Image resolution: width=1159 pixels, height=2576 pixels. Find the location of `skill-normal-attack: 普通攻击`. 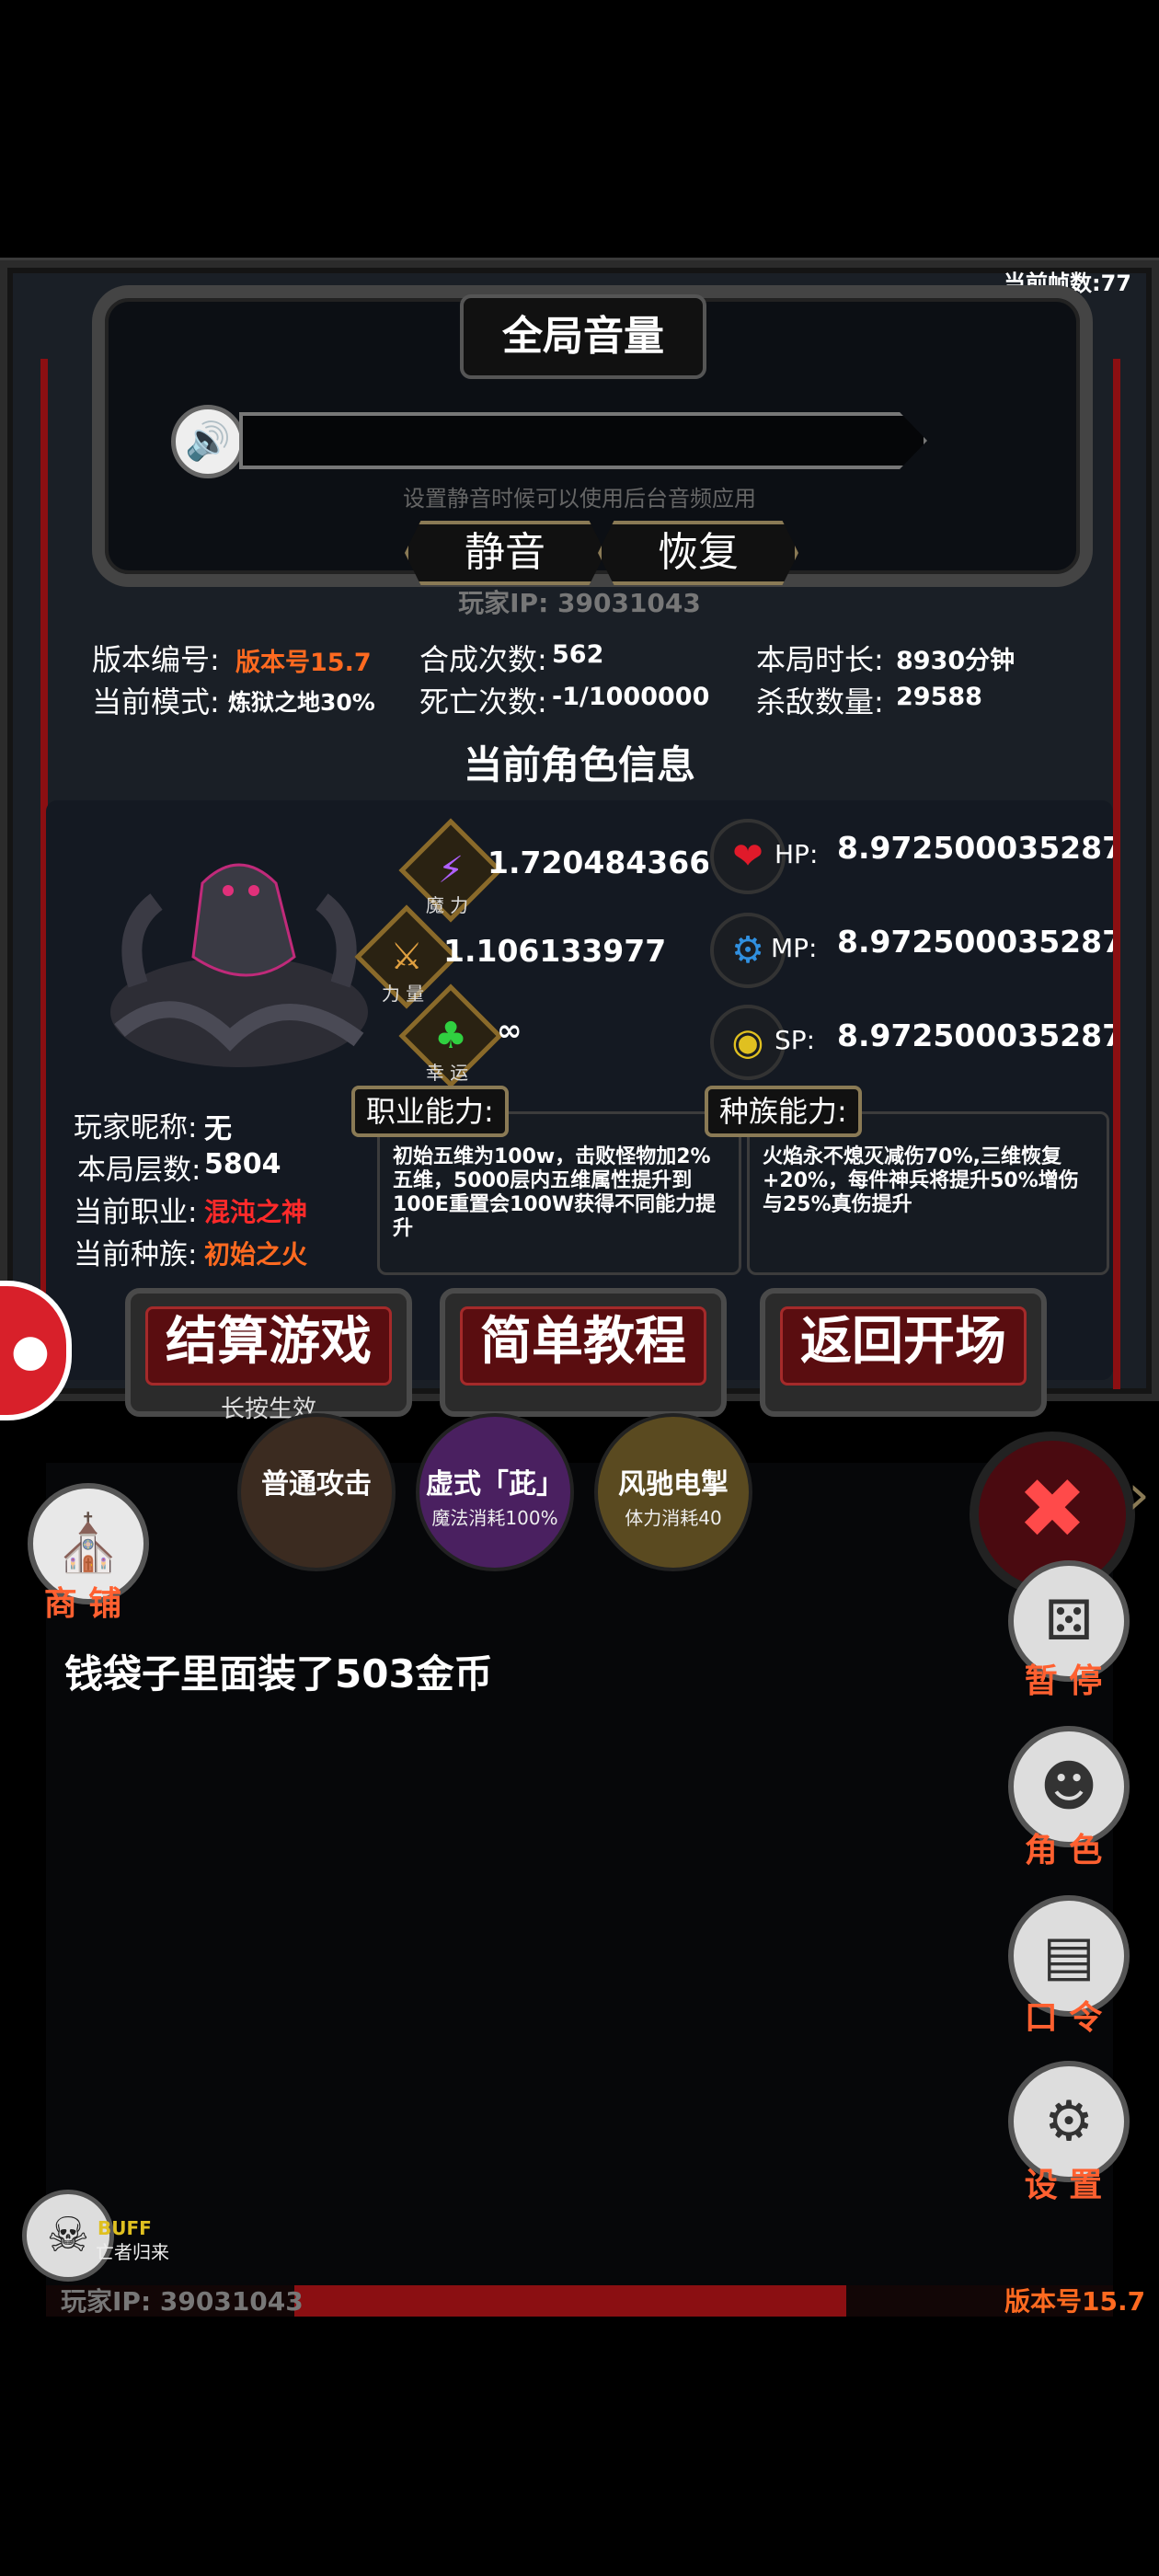

skill-normal-attack: 普通攻击 is located at coordinates (316, 1492).